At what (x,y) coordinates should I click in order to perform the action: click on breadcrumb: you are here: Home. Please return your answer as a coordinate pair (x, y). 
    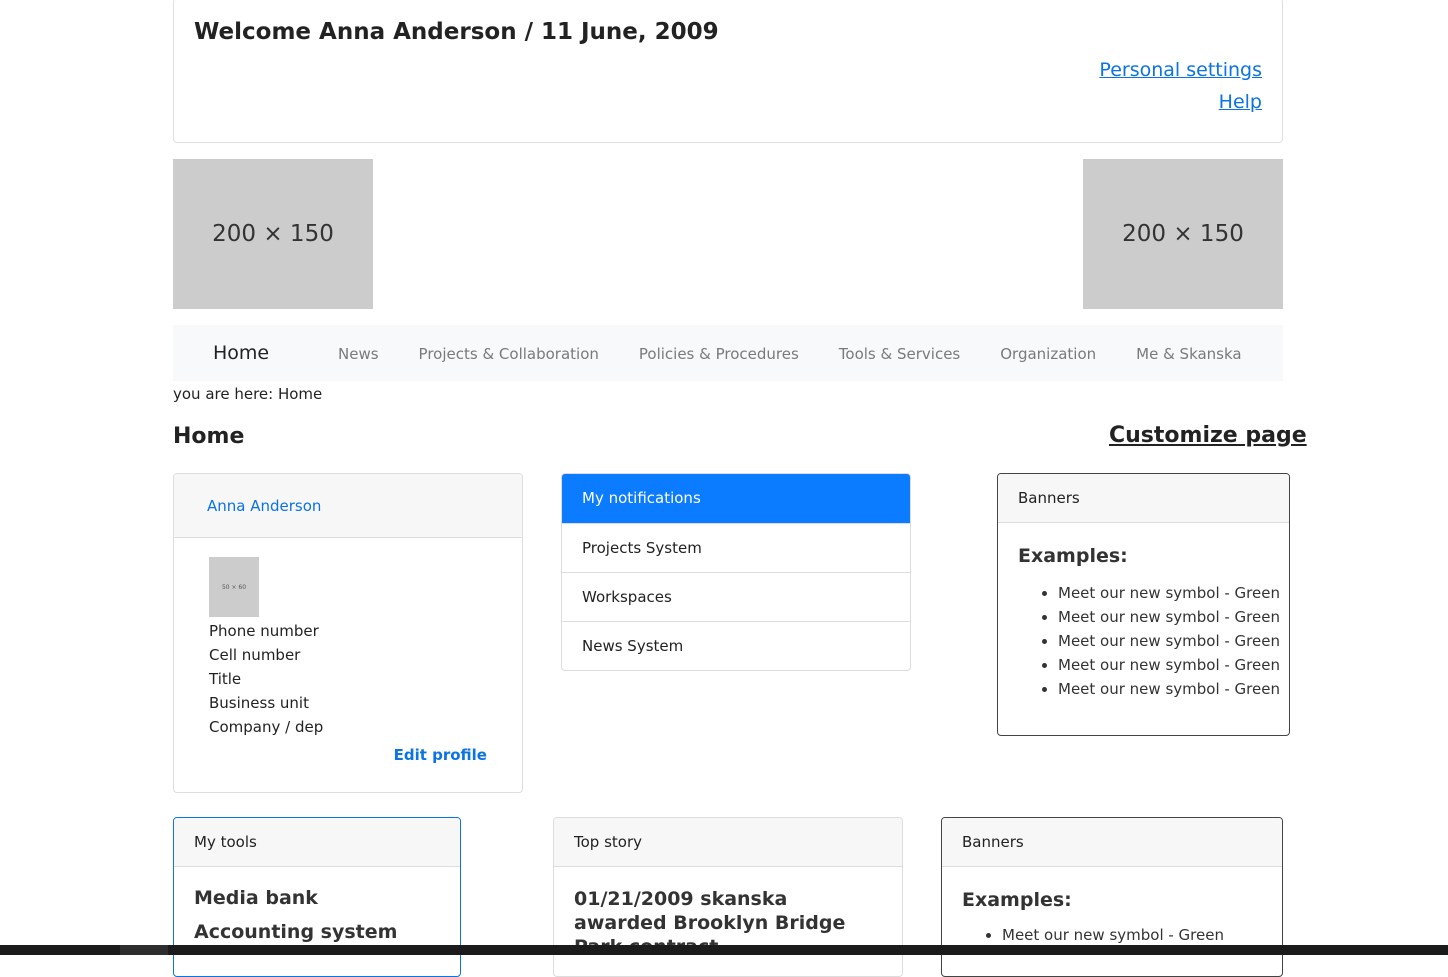
    Looking at the image, I should click on (248, 394).